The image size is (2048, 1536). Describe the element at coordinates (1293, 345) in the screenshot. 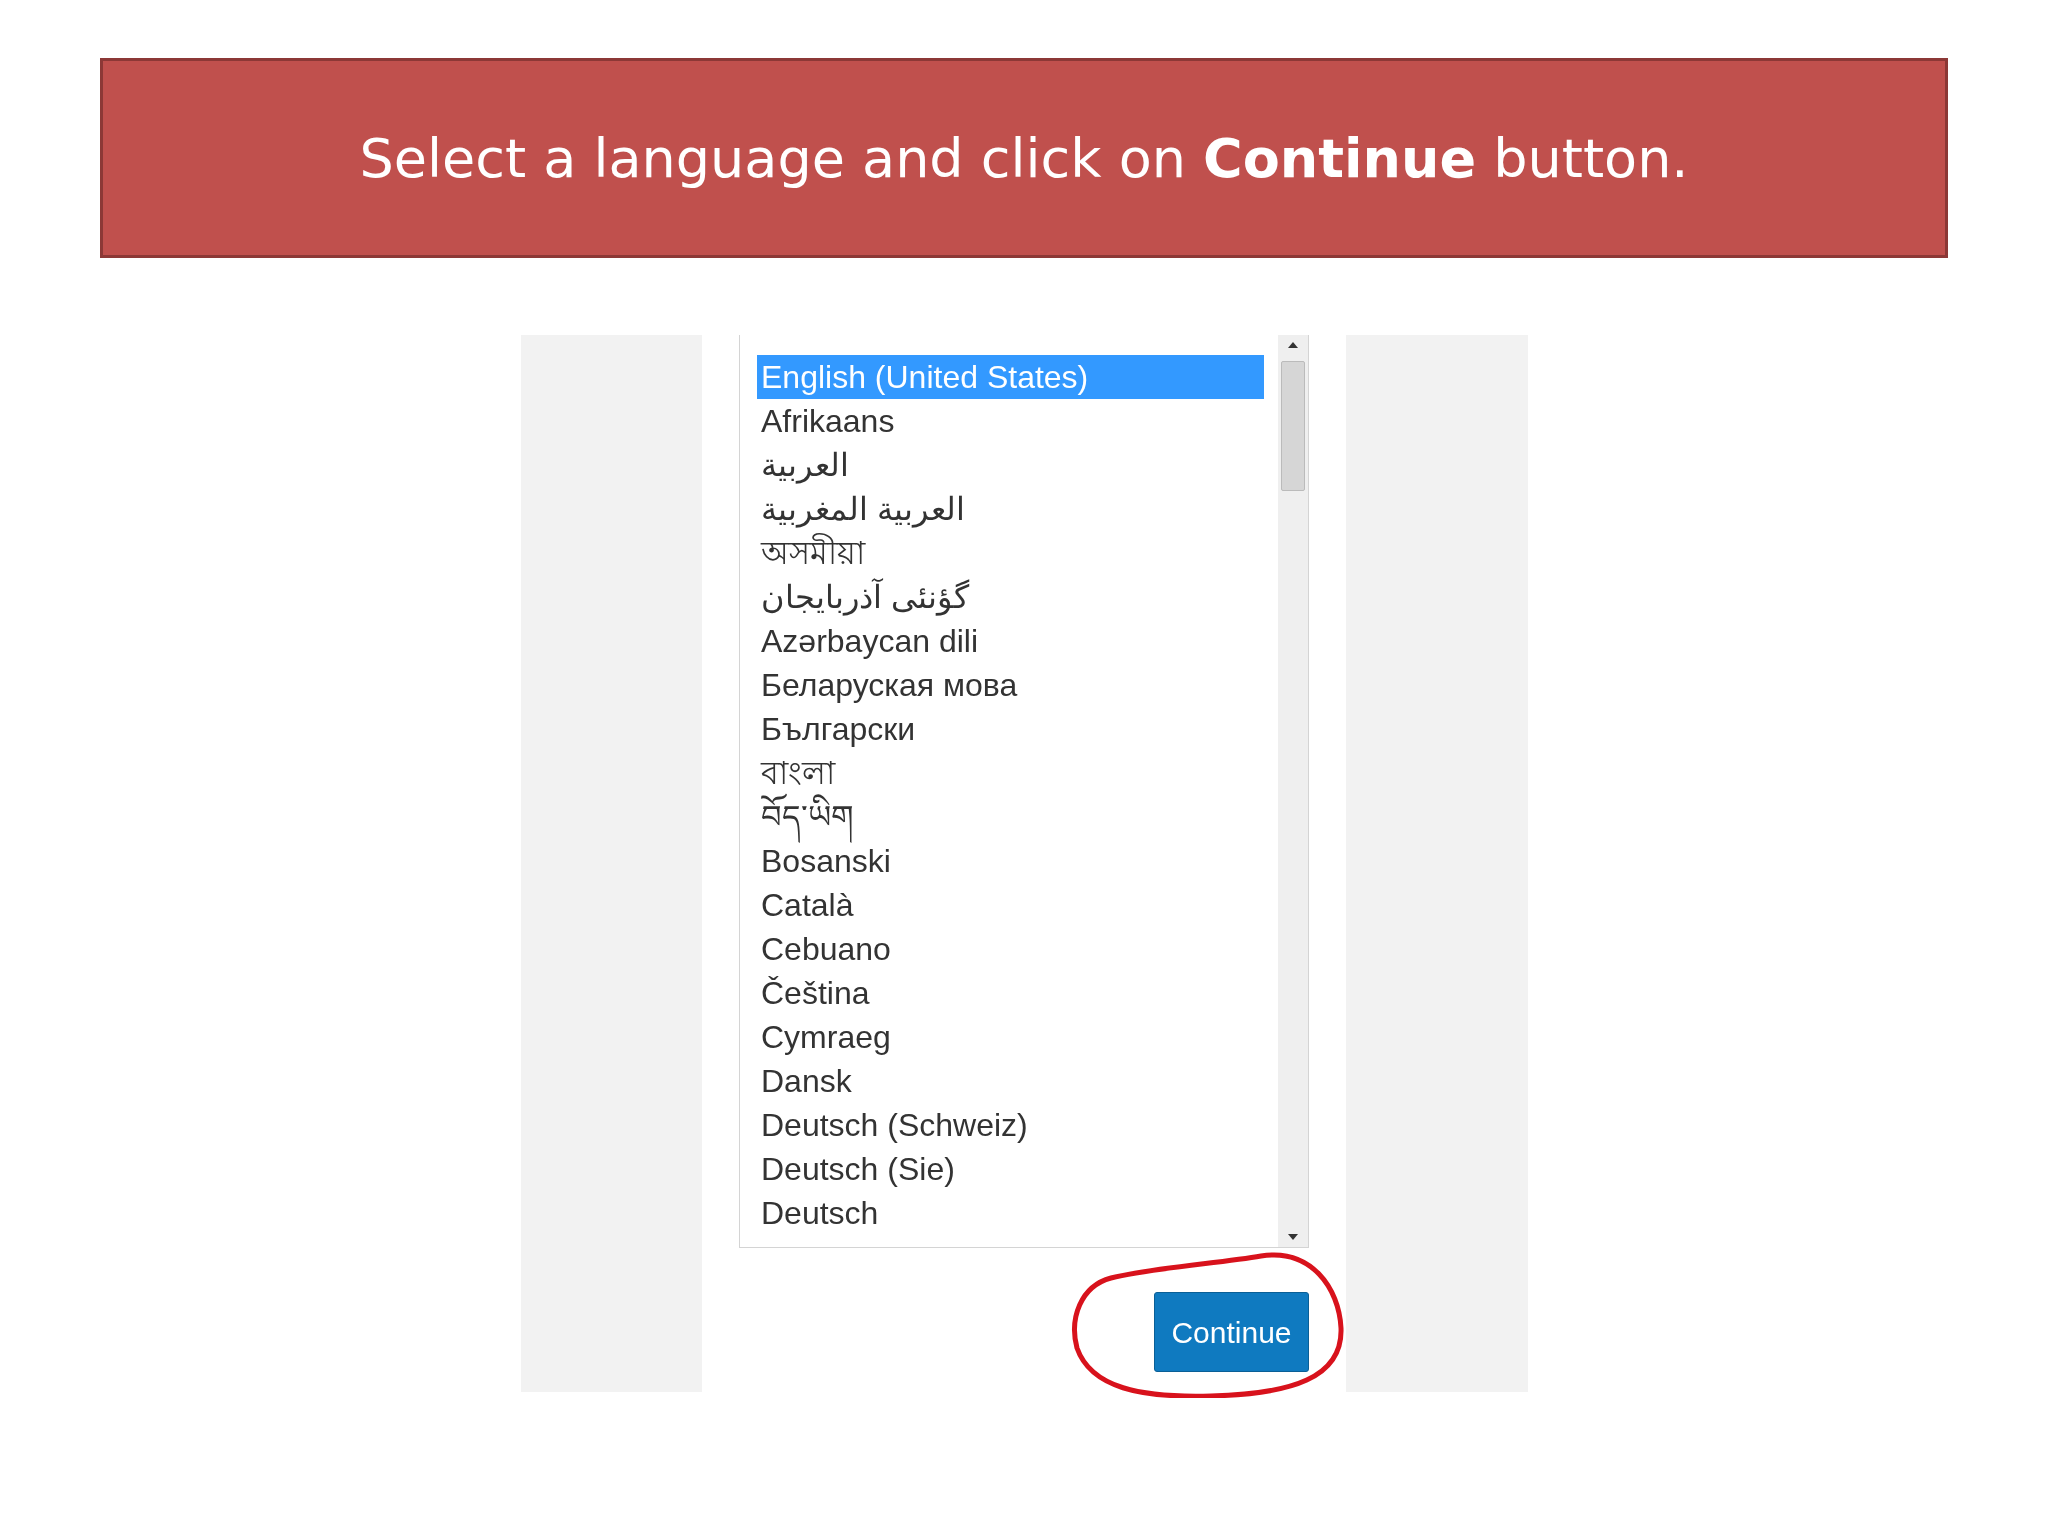

I see `scroll-up-icon` at that location.